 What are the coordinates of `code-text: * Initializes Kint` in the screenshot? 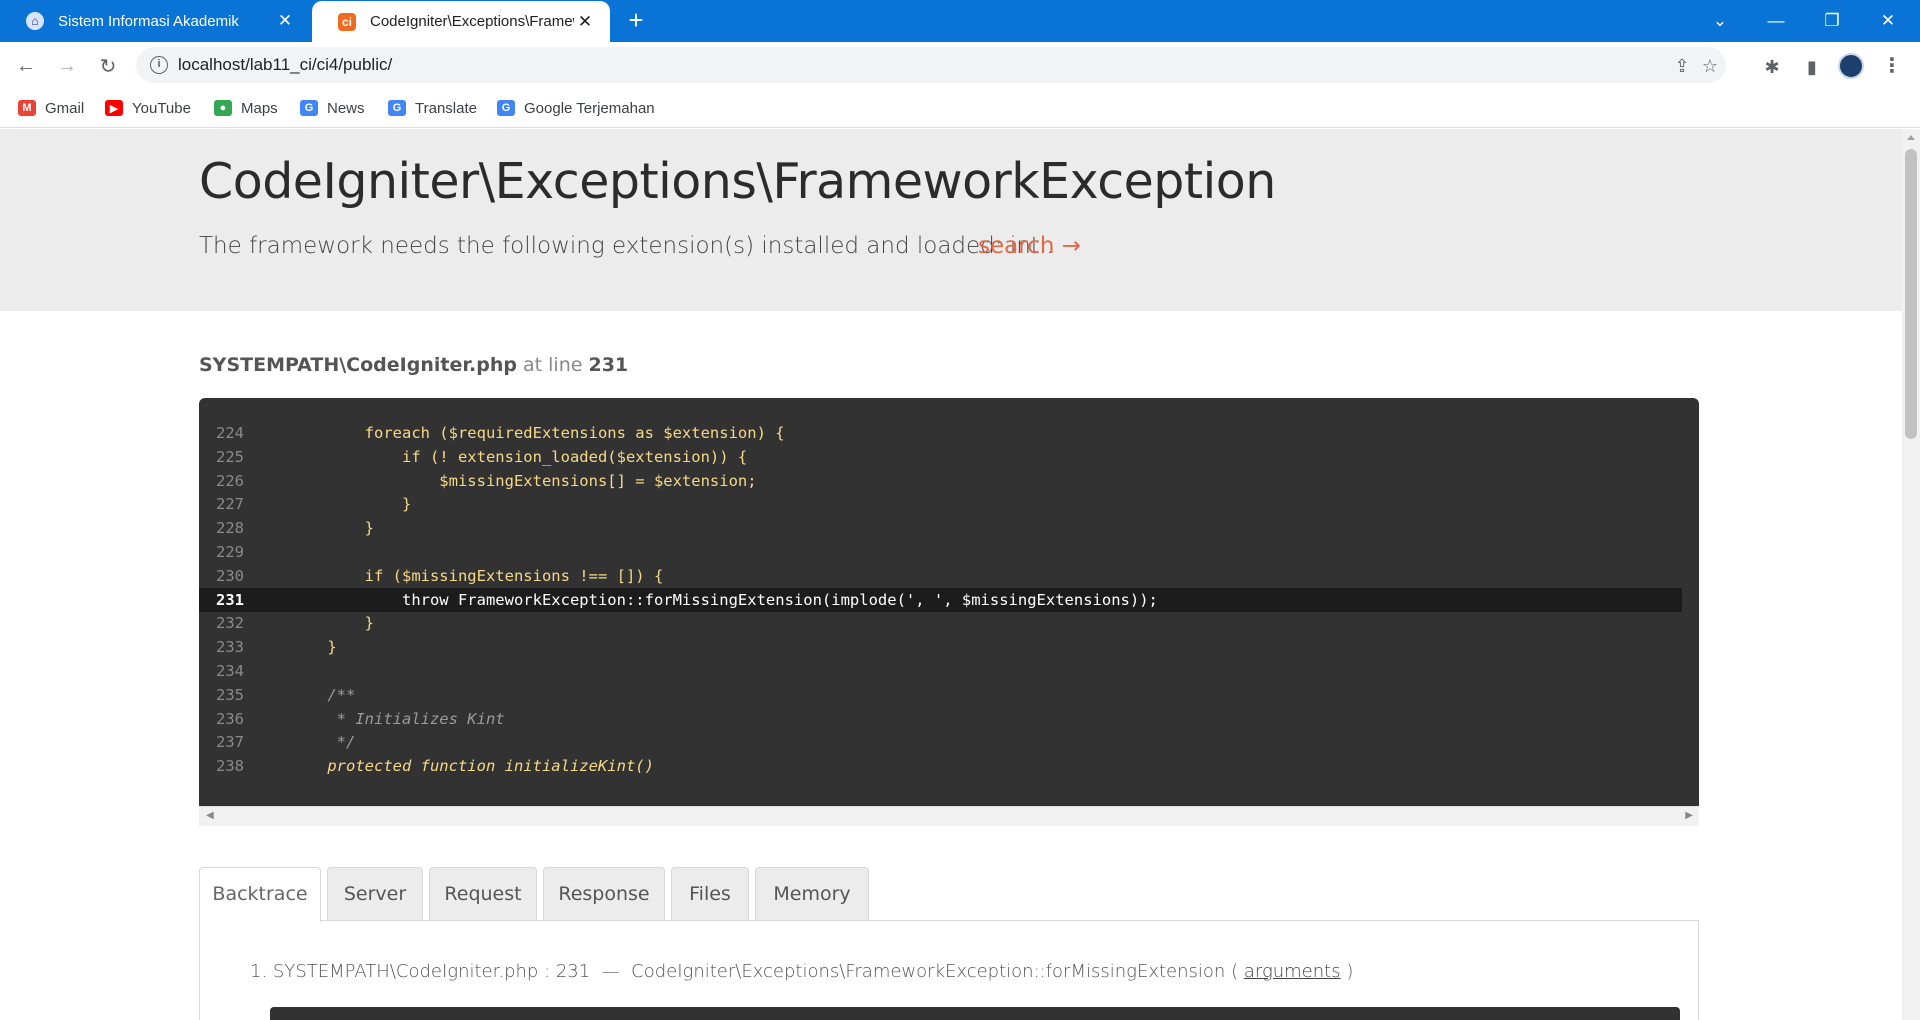 It's located at (397, 718).